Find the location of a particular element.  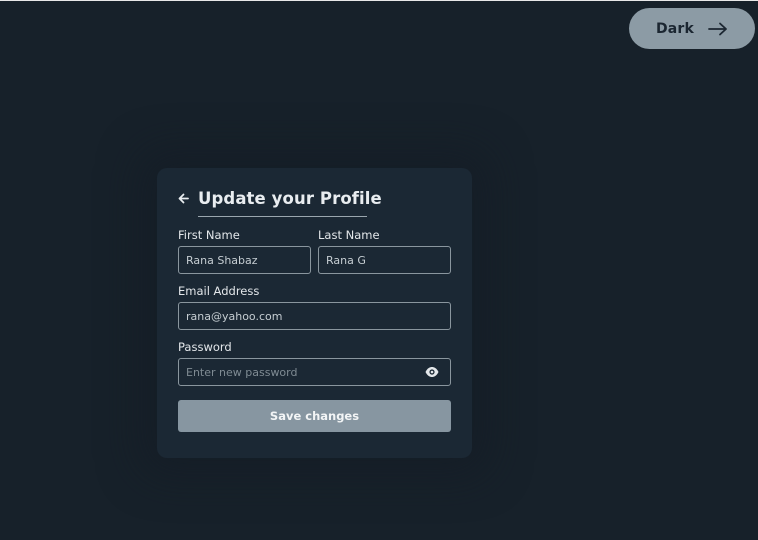

eye-icon is located at coordinates (432, 372).